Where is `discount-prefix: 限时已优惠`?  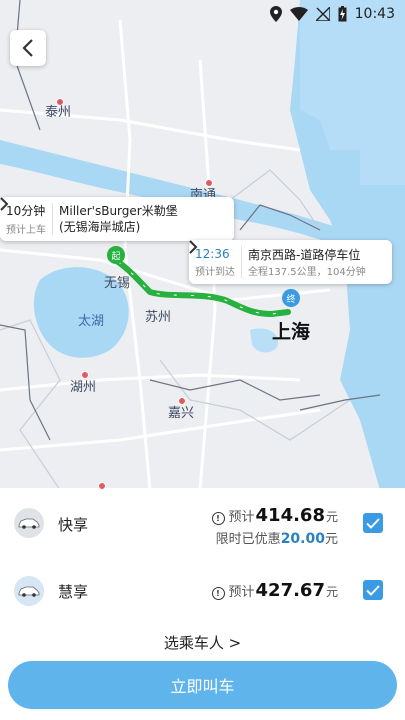
discount-prefix: 限时已优惠 is located at coordinates (248, 539).